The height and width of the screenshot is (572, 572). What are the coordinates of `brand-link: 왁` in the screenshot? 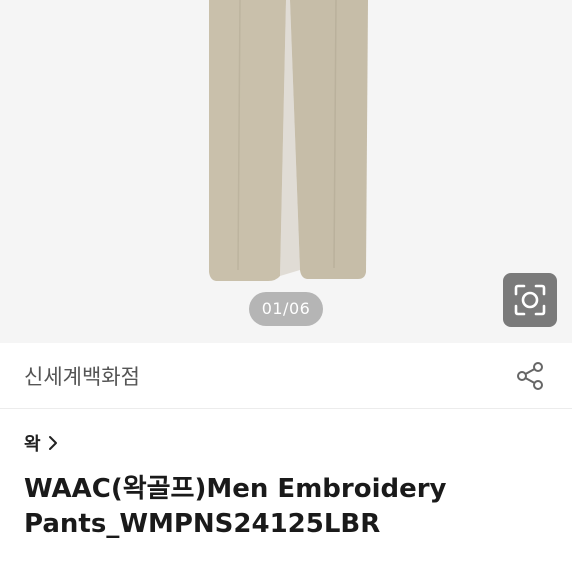 It's located at (41, 443).